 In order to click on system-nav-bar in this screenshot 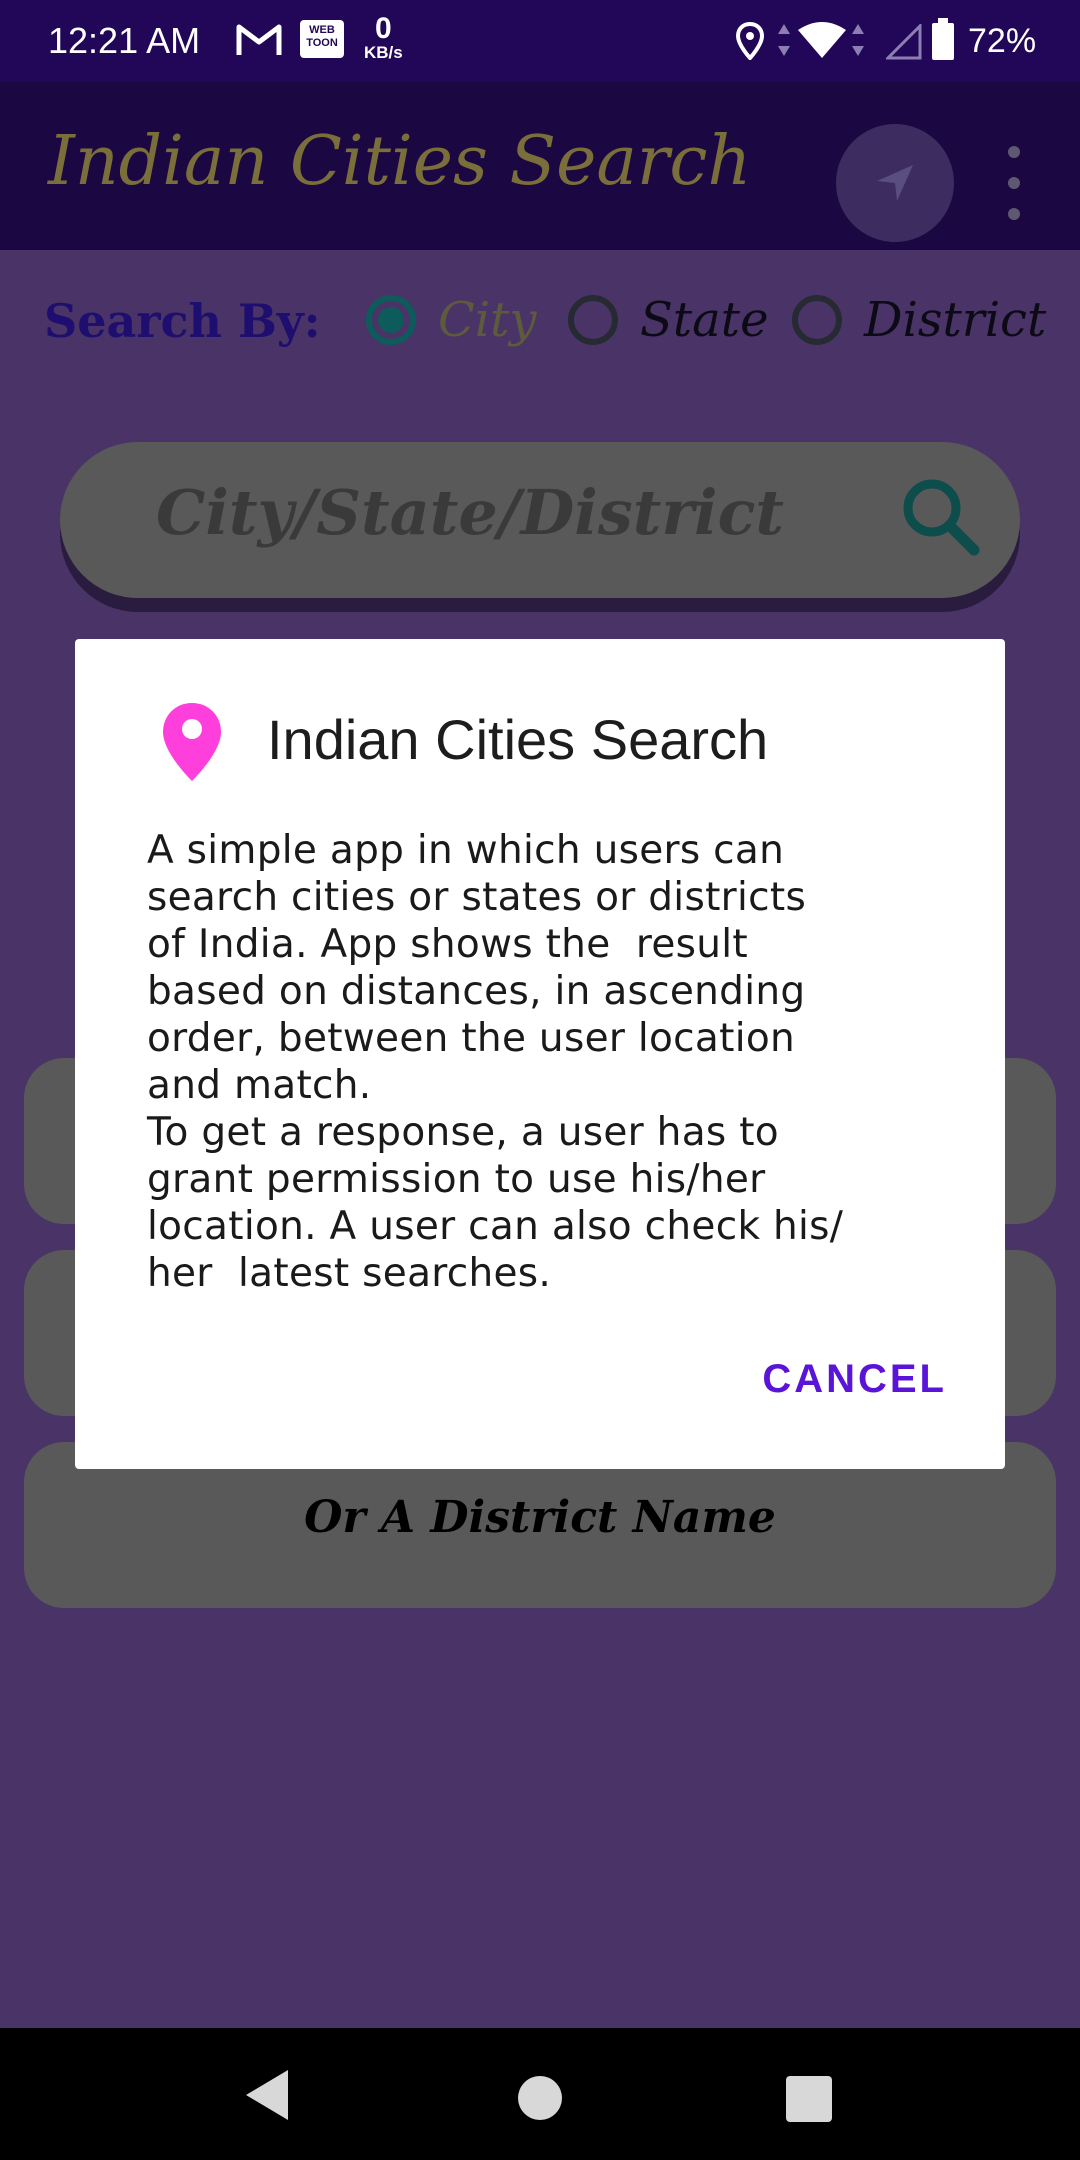, I will do `click(540, 2094)`.